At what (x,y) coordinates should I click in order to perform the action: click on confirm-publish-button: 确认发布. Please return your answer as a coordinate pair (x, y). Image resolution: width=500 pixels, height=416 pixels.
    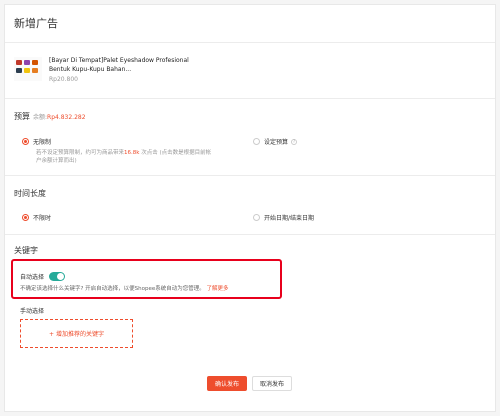
    Looking at the image, I should click on (227, 383).